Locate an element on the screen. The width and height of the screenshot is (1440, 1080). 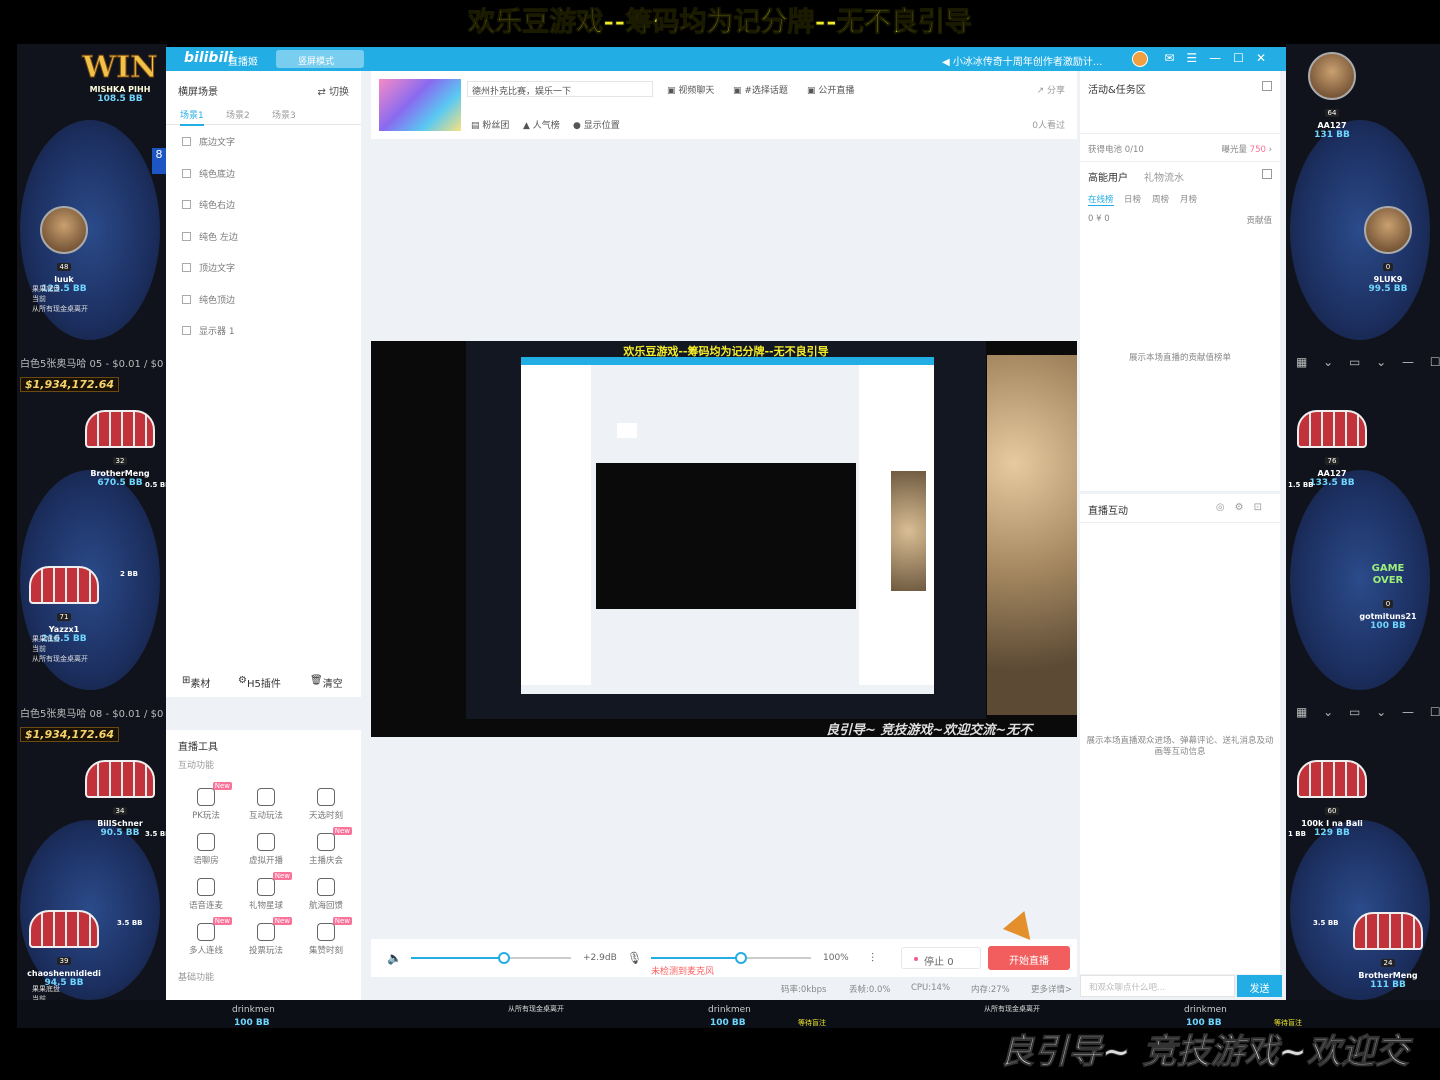
planet-icon is located at coordinates (266, 887).